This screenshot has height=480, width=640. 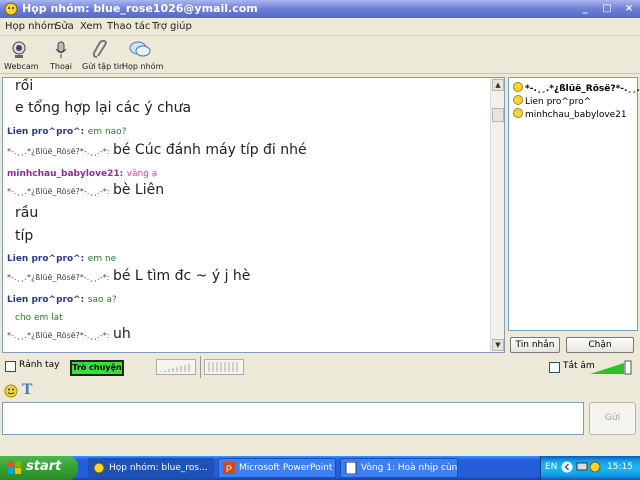 I want to click on volume-slider, so click(x=612, y=367).